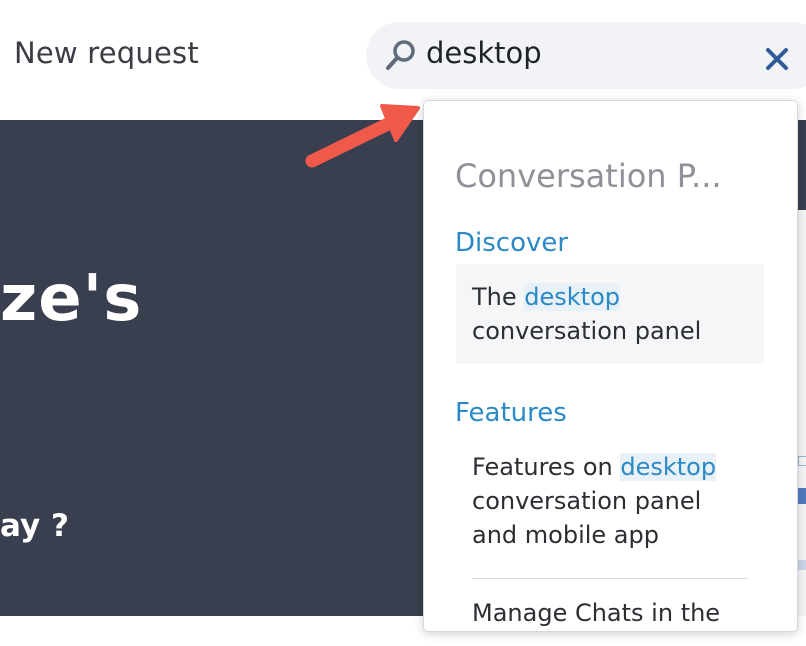  What do you see at coordinates (610, 314) in the screenshot?
I see `result-item: The desktop conversation panel` at bounding box center [610, 314].